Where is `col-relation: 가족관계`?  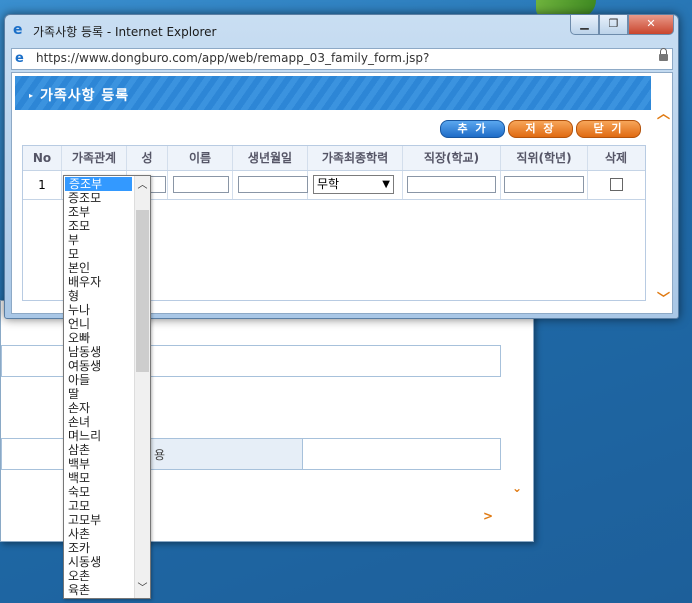
col-relation: 가족관계 is located at coordinates (94, 158).